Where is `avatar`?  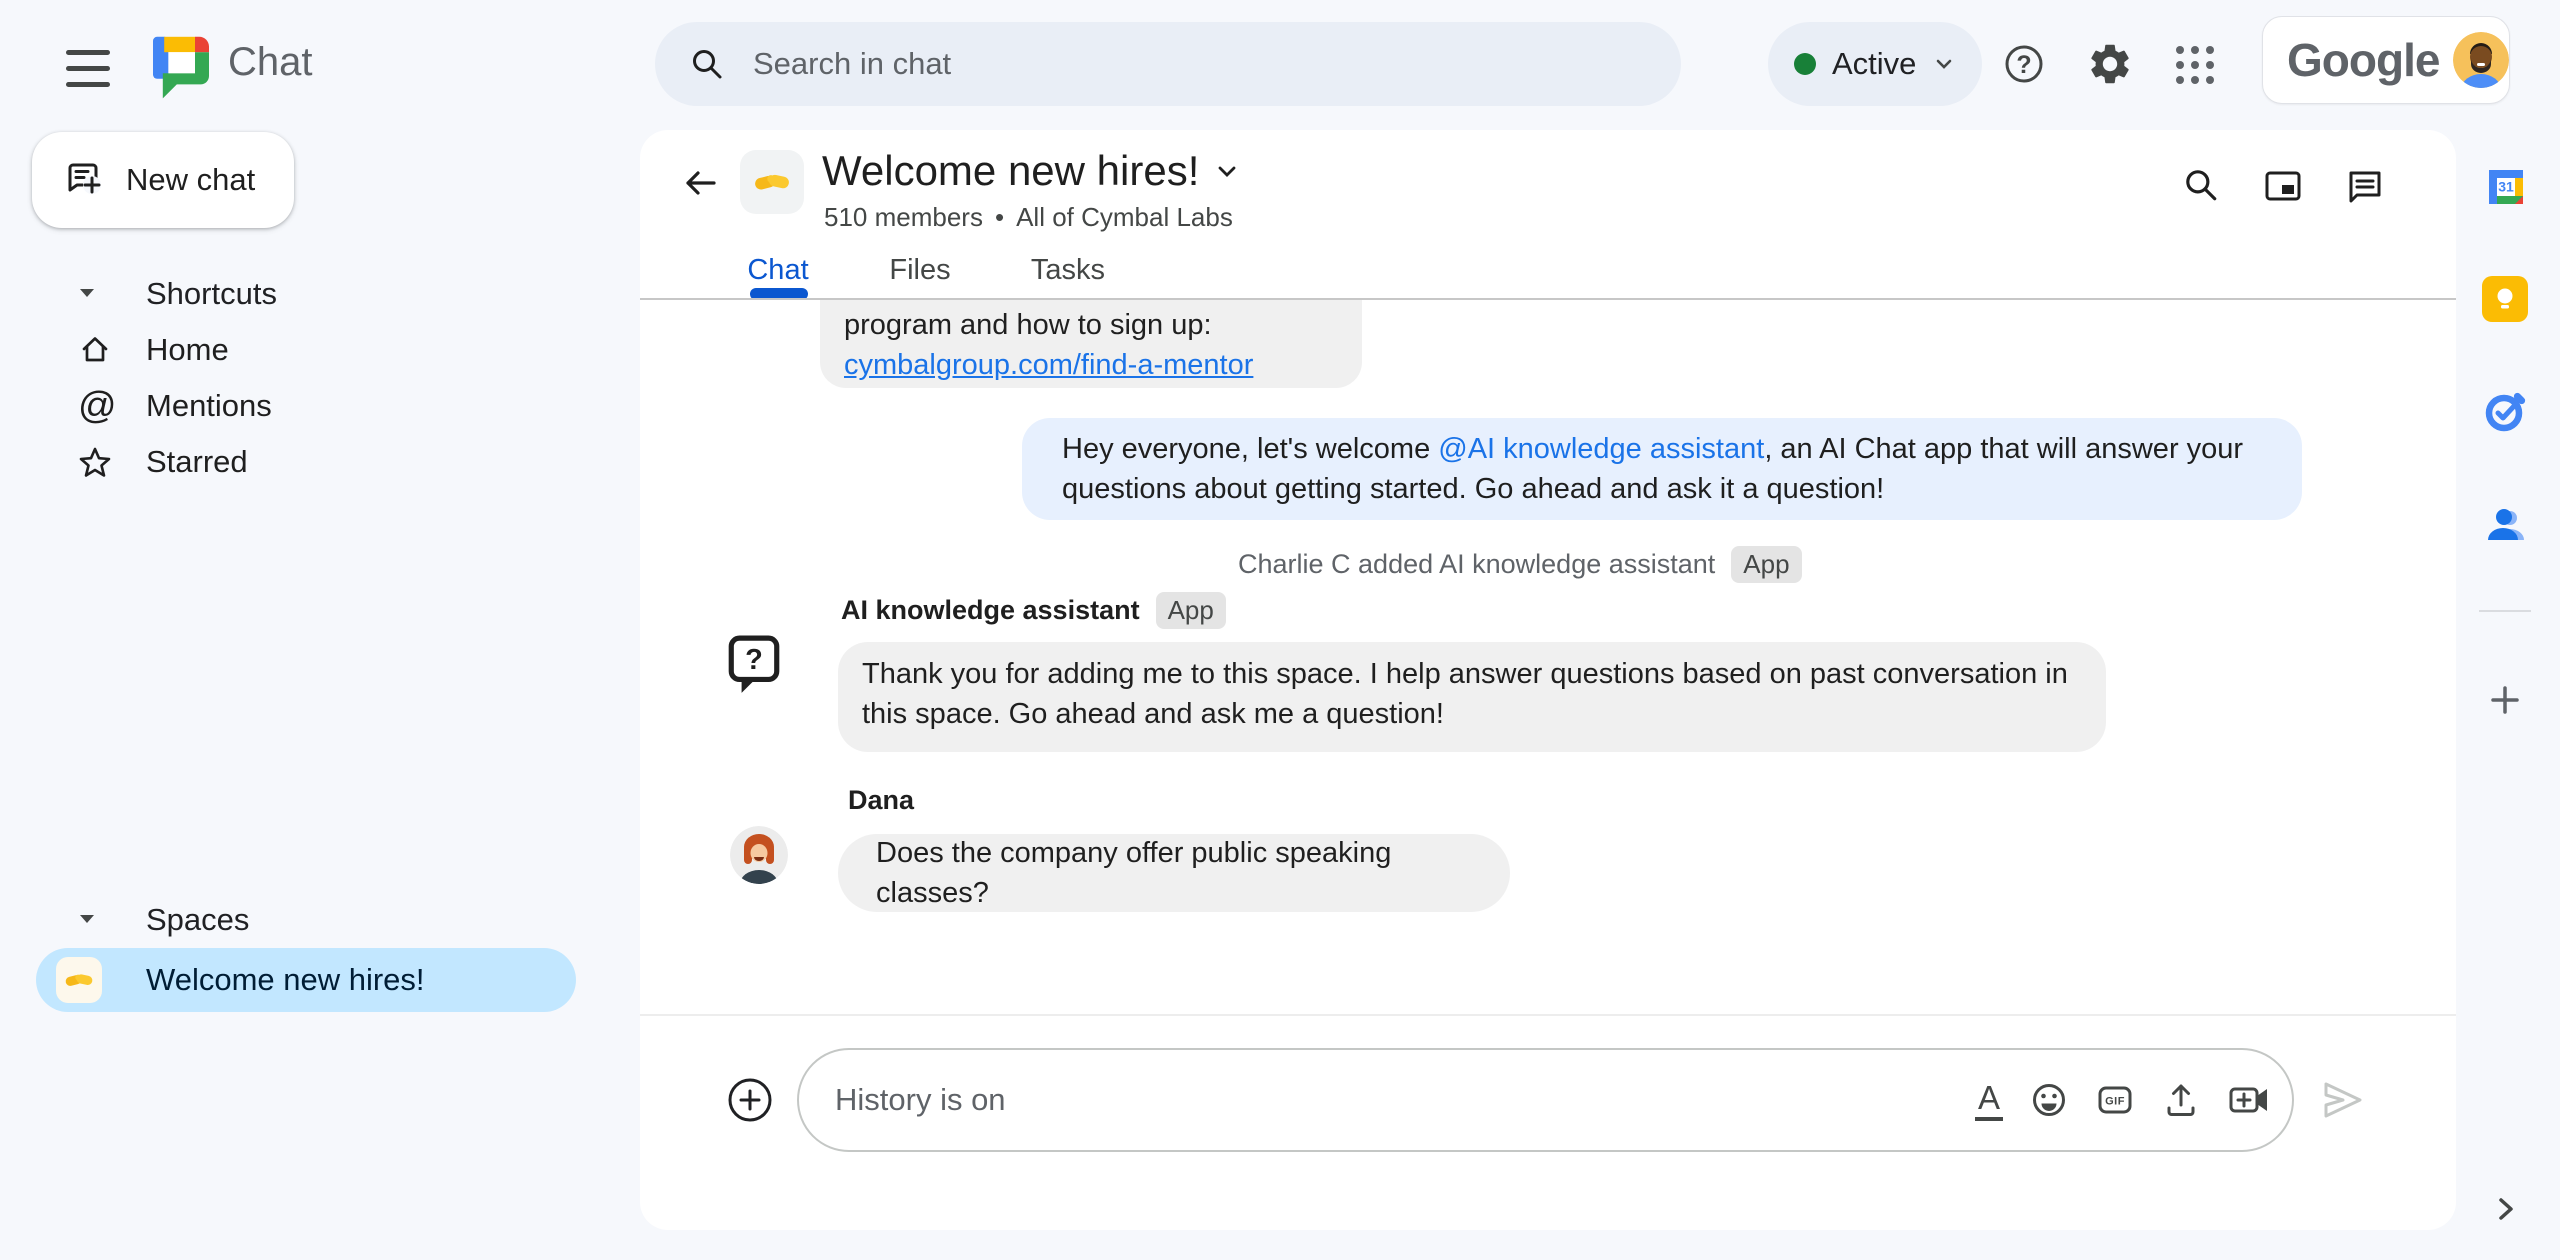 avatar is located at coordinates (2481, 60).